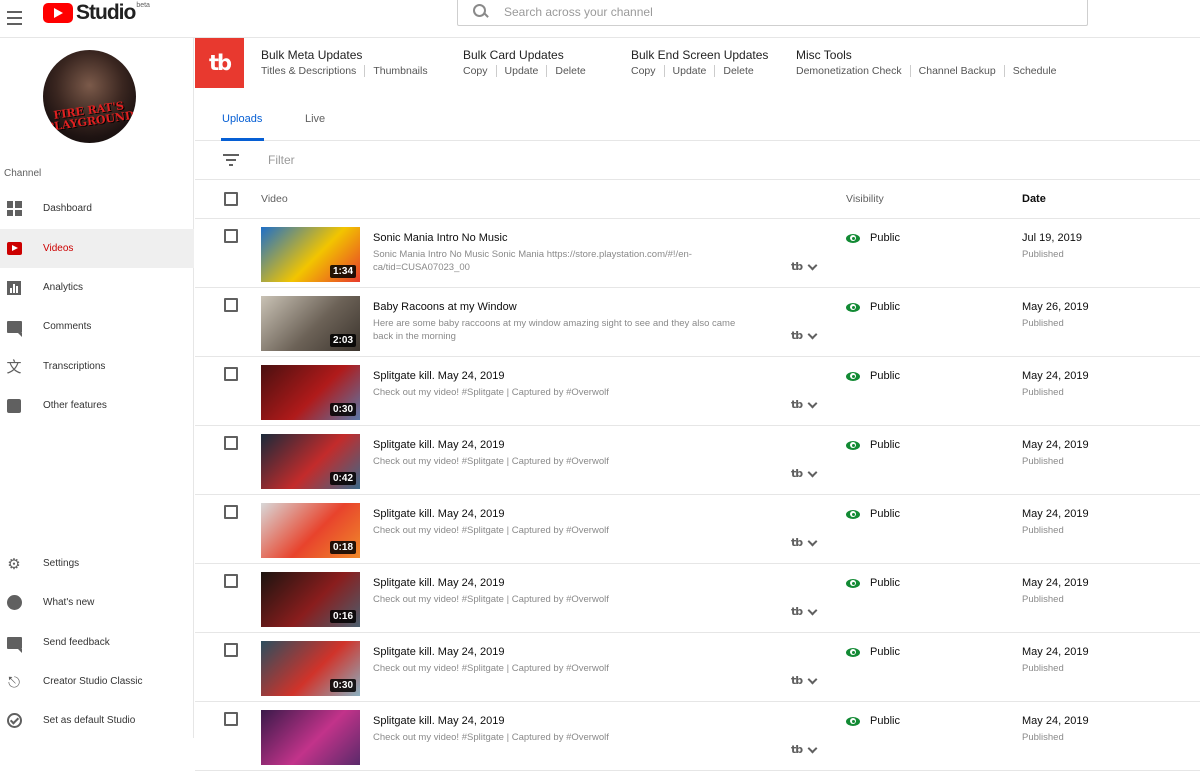 The width and height of the screenshot is (1200, 771). Describe the element at coordinates (310, 254) in the screenshot. I see `video-thumbnail: 1:34` at that location.